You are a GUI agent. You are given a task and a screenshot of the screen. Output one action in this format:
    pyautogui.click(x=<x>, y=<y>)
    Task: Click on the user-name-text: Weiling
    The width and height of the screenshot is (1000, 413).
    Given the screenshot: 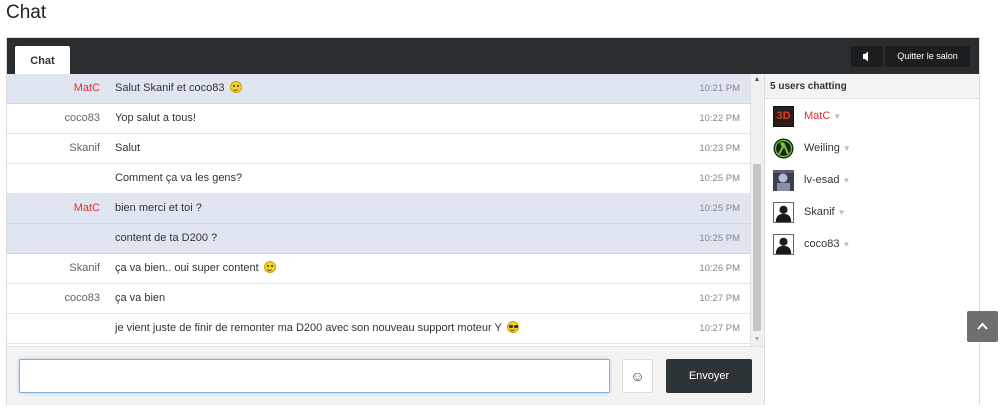 What is the action you would take?
    pyautogui.click(x=822, y=148)
    